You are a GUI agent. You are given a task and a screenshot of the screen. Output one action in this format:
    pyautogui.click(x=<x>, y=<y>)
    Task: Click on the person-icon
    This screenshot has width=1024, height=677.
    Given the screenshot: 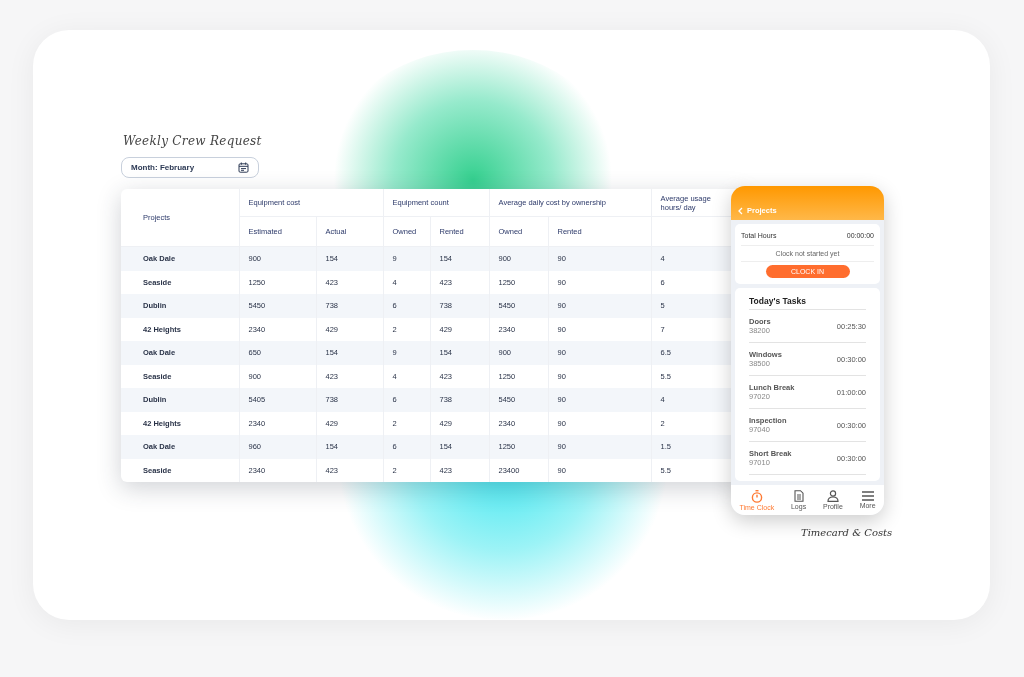 What is the action you would take?
    pyautogui.click(x=832, y=496)
    